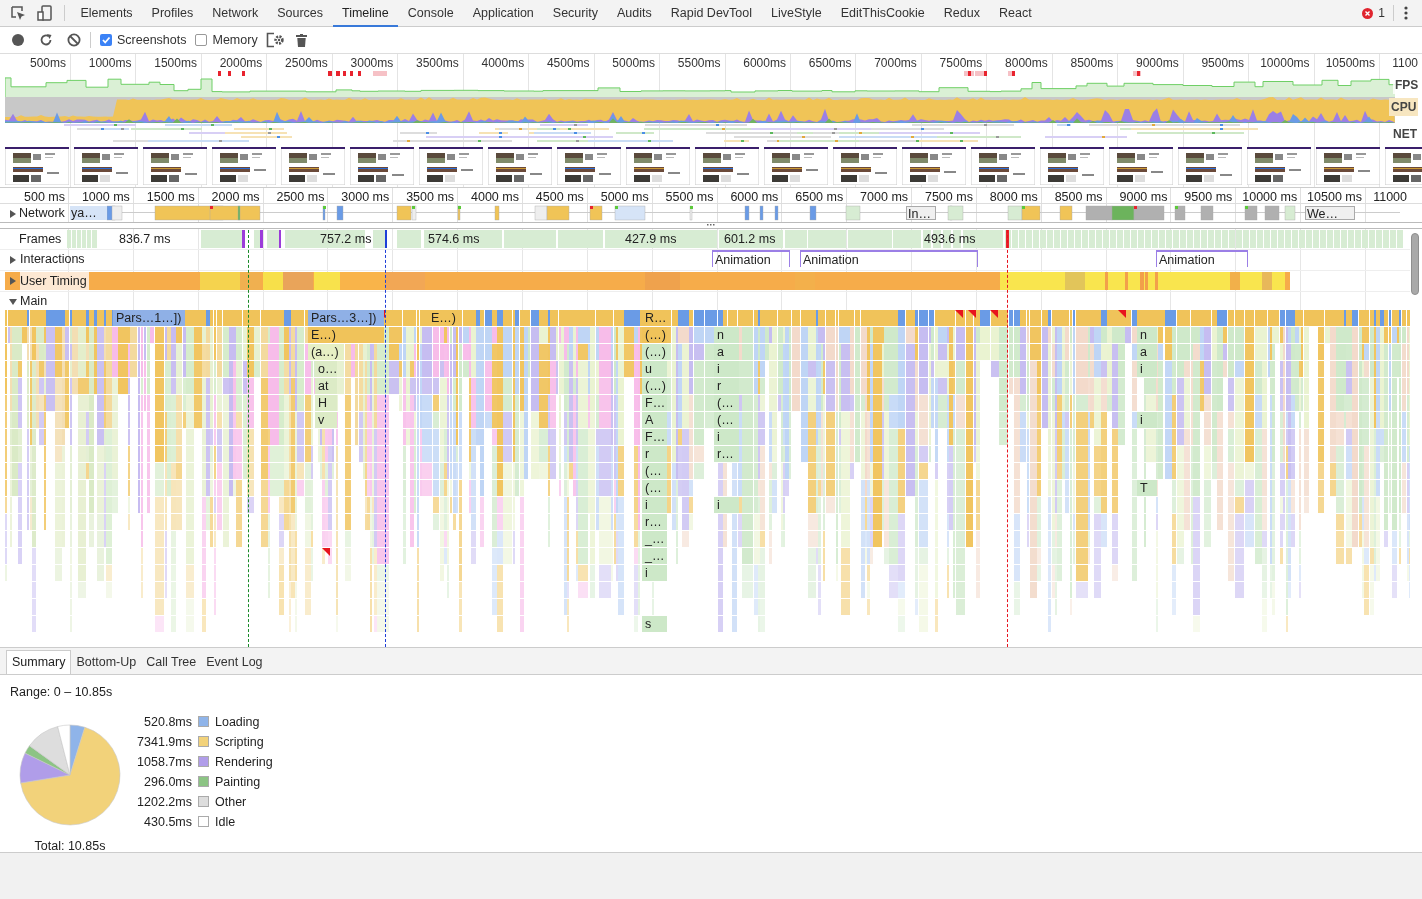 This screenshot has height=899, width=1422. What do you see at coordinates (275, 40) in the screenshot?
I see `capture-settings-icon` at bounding box center [275, 40].